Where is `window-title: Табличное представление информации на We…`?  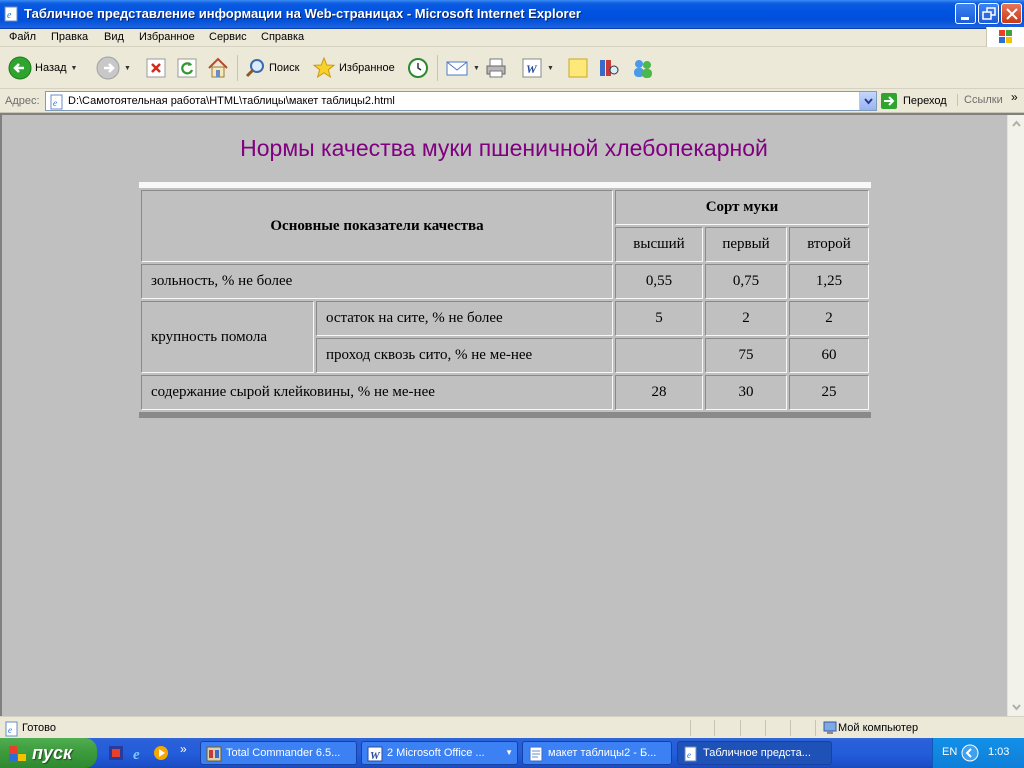
window-title: Табличное представление информации на We… is located at coordinates (302, 13).